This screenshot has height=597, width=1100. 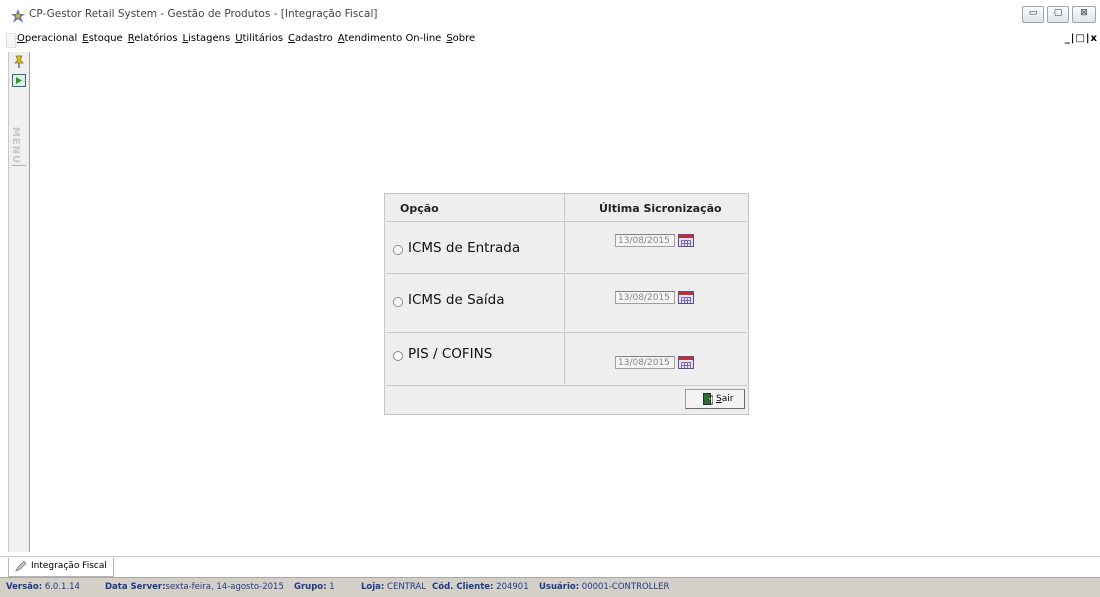 I want to click on maximize-button: ▢, so click(x=1058, y=14).